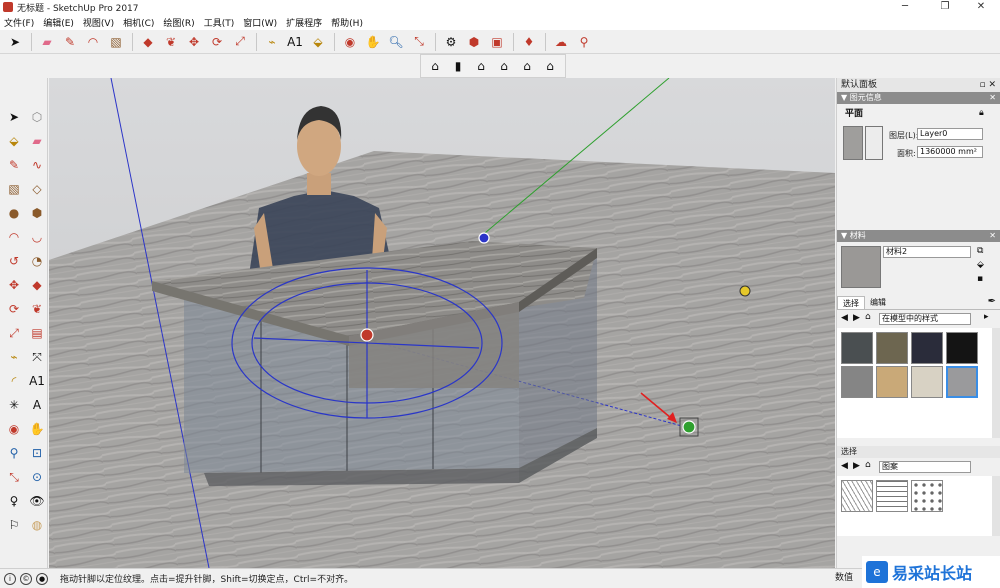 This screenshot has width=1000, height=588. What do you see at coordinates (527, 66) in the screenshot?
I see `back-view-icon: ⌂` at bounding box center [527, 66].